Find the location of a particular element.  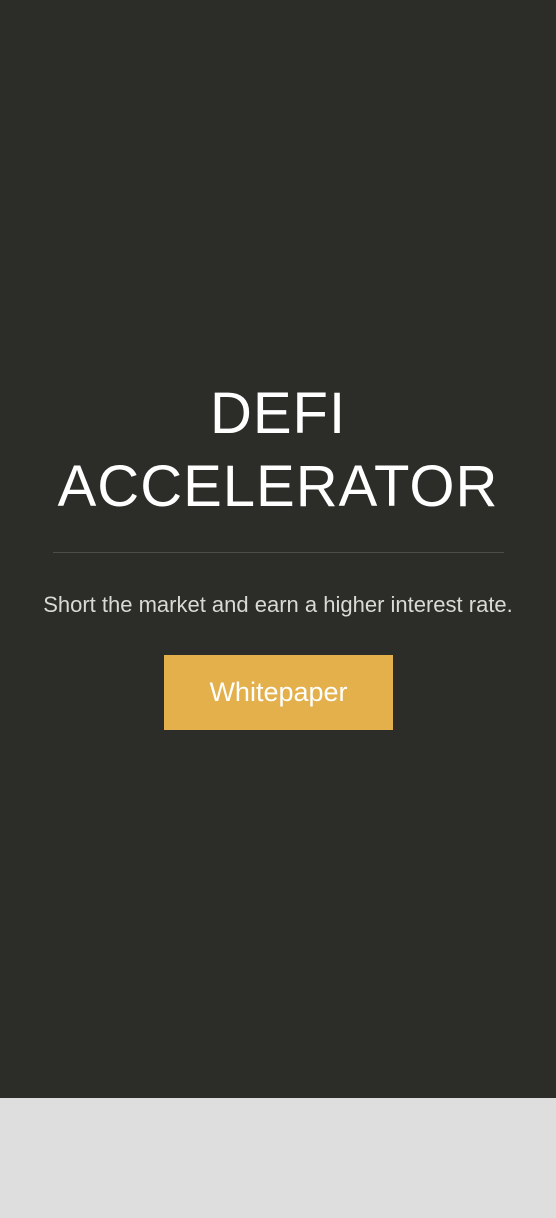

hero-title-line1: DEFI is located at coordinates (278, 413).